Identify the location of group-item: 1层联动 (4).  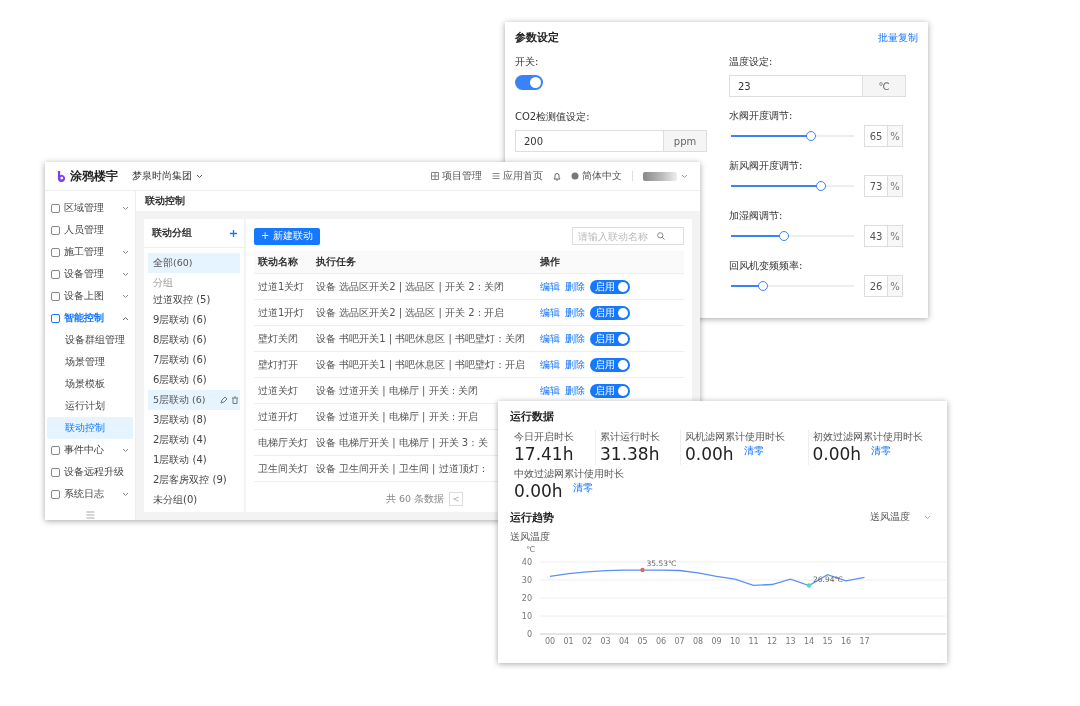
(194, 460).